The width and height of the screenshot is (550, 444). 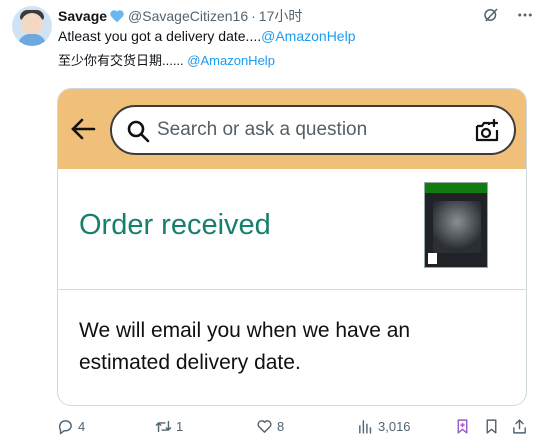 I want to click on tweet-header: Savage @SavageCitizen16 · 17小时, so click(x=180, y=16).